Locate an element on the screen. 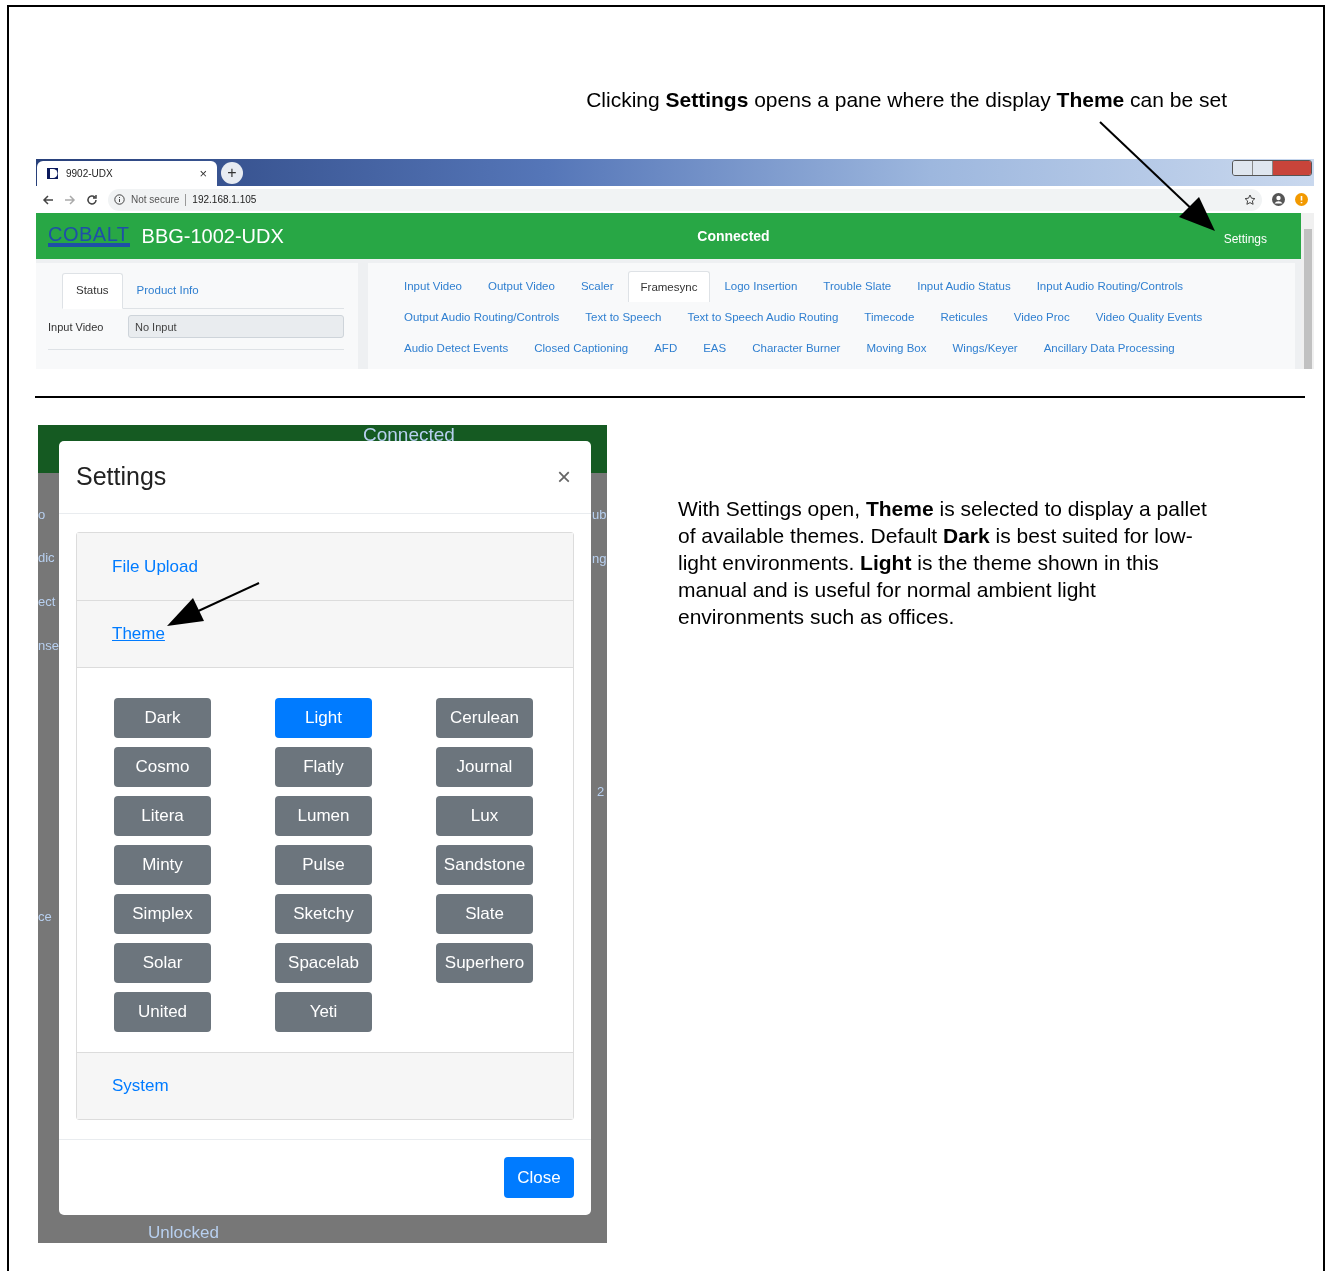  callout-text: With Settings open, Theme is selected to display a pallet of available themes. Default Dark is best suited for low-light environments. Light is the theme shown in this manual and is useful for normal ambient light environments such as offices. is located at coordinates (943, 563).